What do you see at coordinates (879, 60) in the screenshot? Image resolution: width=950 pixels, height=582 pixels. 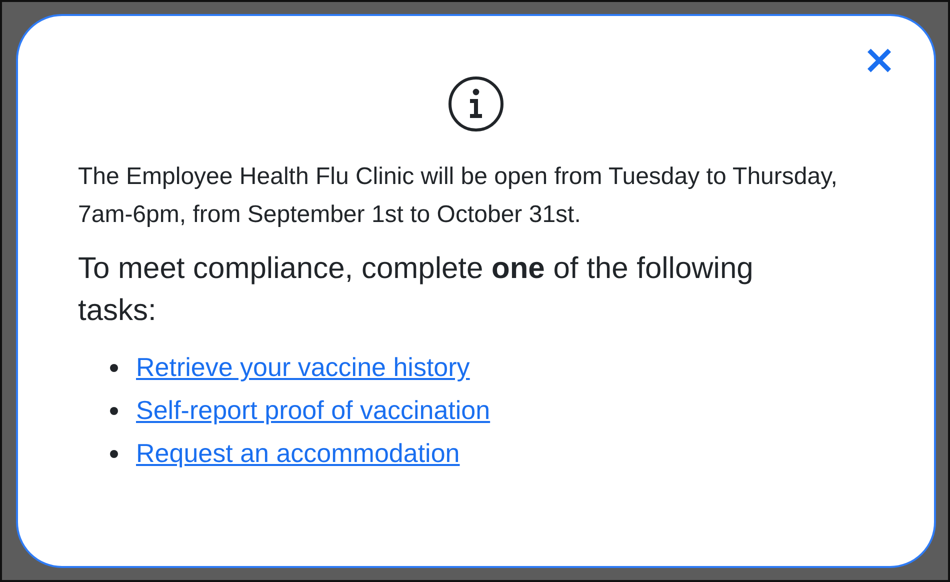 I see `close-button: ×` at bounding box center [879, 60].